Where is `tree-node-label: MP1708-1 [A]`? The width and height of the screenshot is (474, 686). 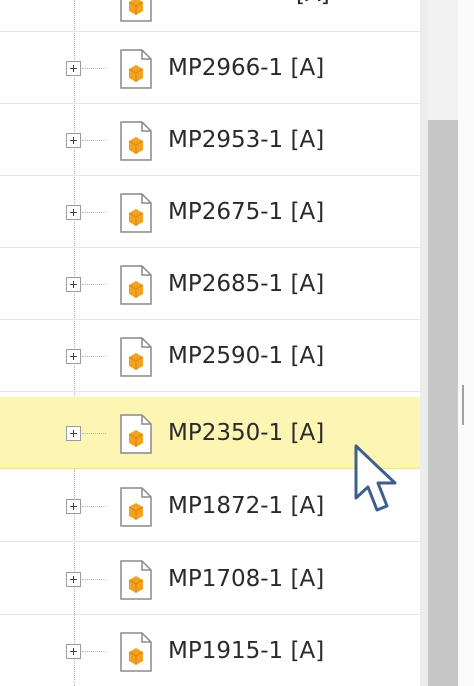 tree-node-label: MP1708-1 [A] is located at coordinates (246, 579).